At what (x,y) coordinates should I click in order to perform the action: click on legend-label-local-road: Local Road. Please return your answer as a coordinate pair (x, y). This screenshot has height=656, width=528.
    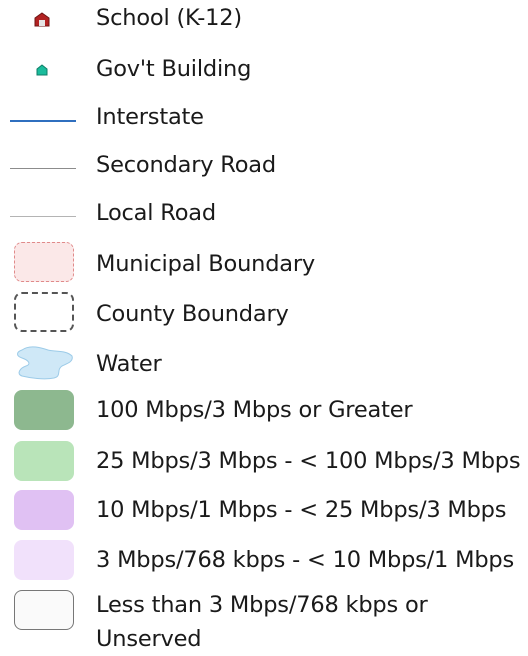
    Looking at the image, I should click on (156, 213).